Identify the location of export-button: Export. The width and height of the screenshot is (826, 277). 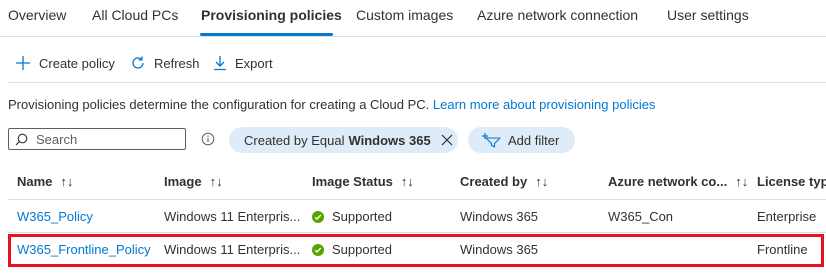
(243, 63).